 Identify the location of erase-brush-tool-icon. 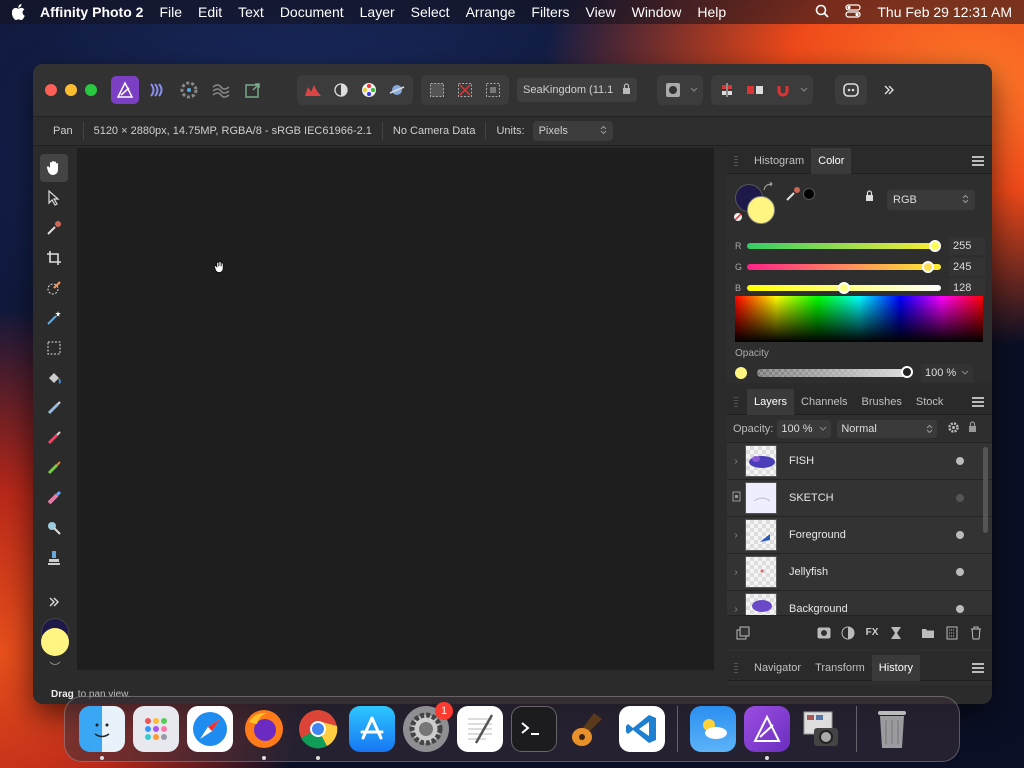
(54, 498).